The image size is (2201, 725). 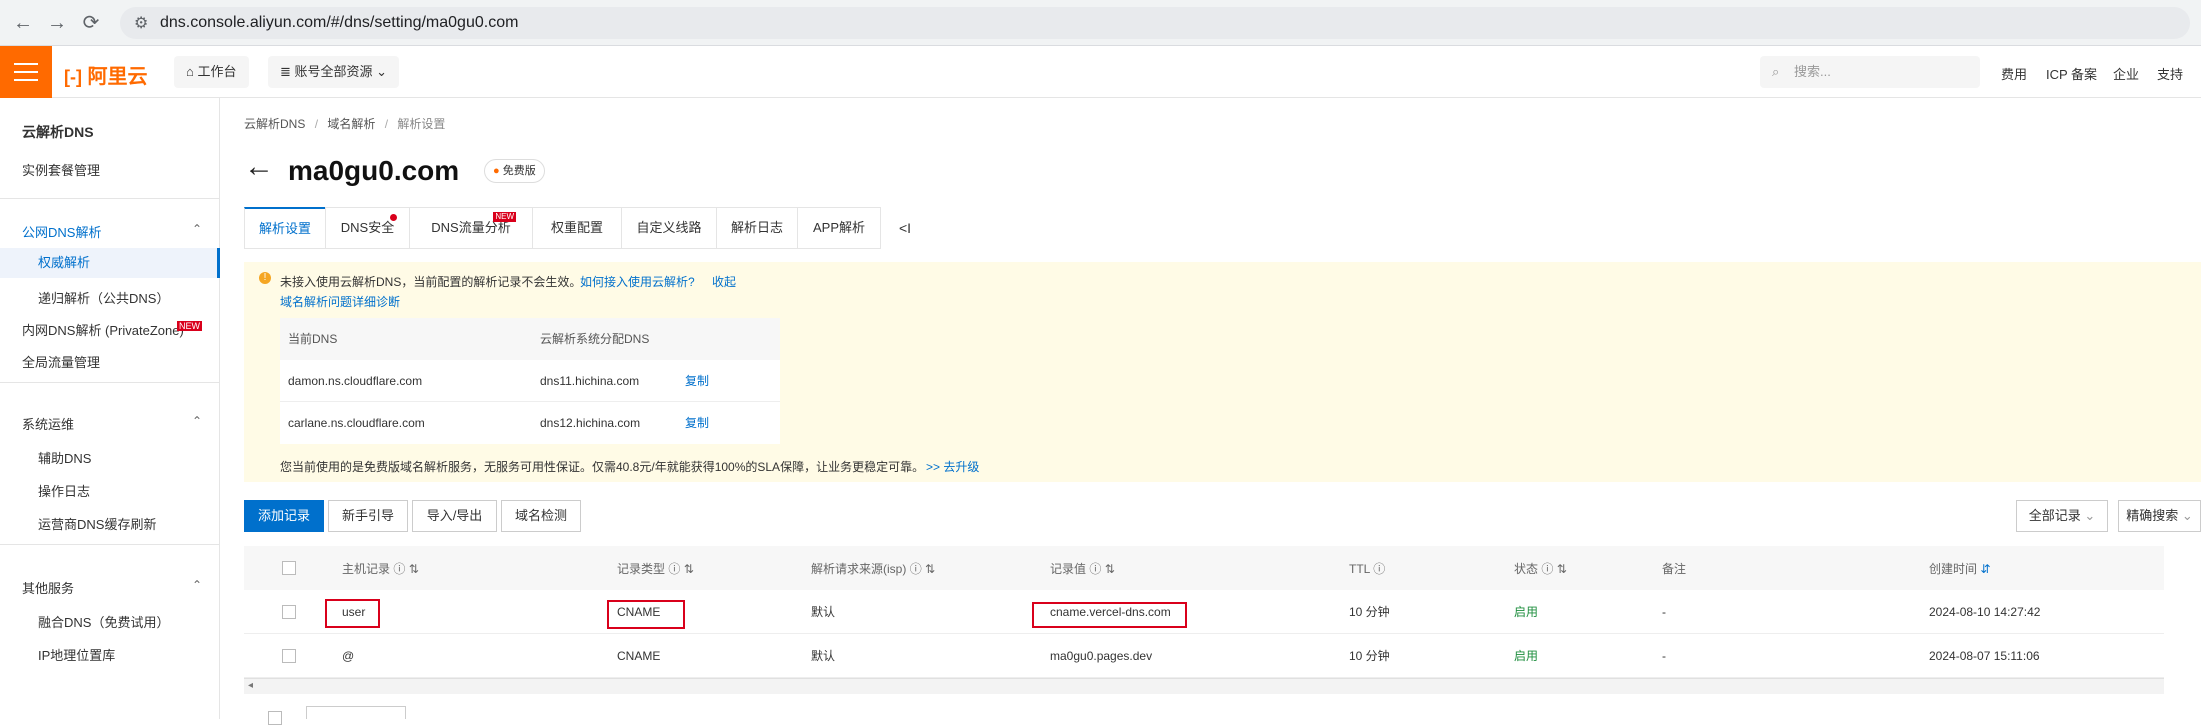 What do you see at coordinates (1359, 569) in the screenshot?
I see `header-label: TTL` at bounding box center [1359, 569].